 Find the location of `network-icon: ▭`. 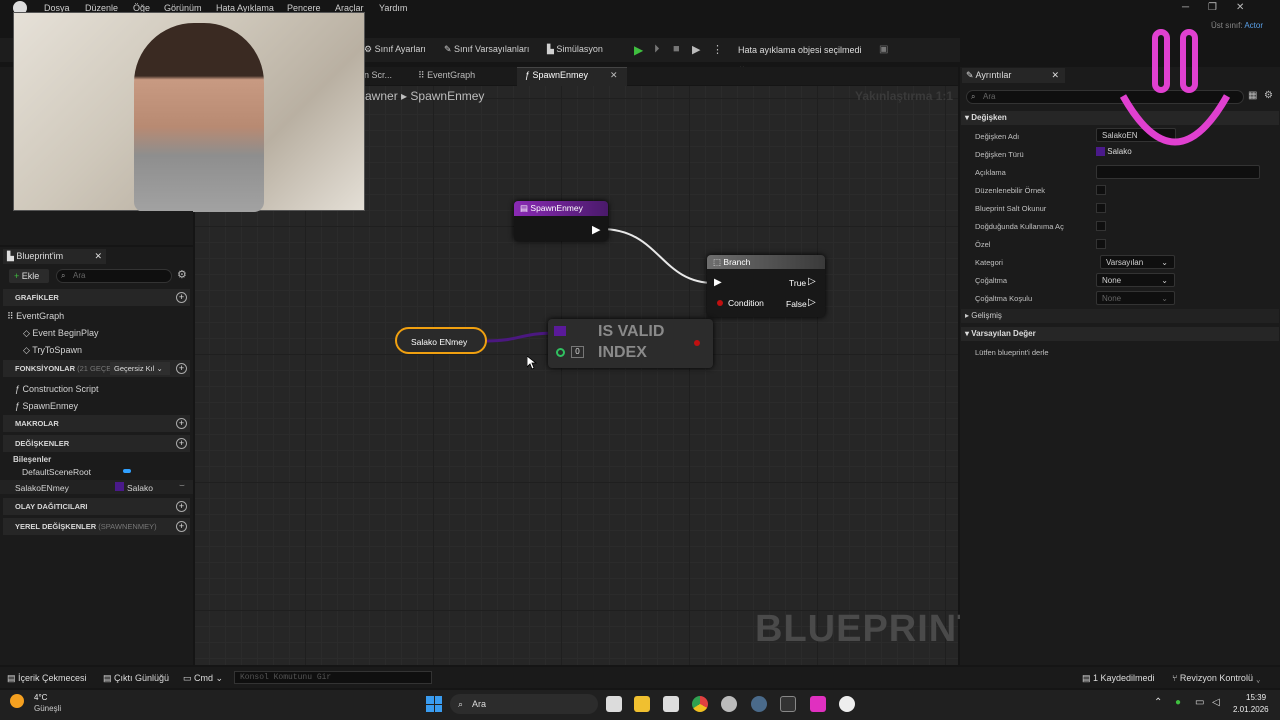

network-icon: ▭ is located at coordinates (1199, 702).